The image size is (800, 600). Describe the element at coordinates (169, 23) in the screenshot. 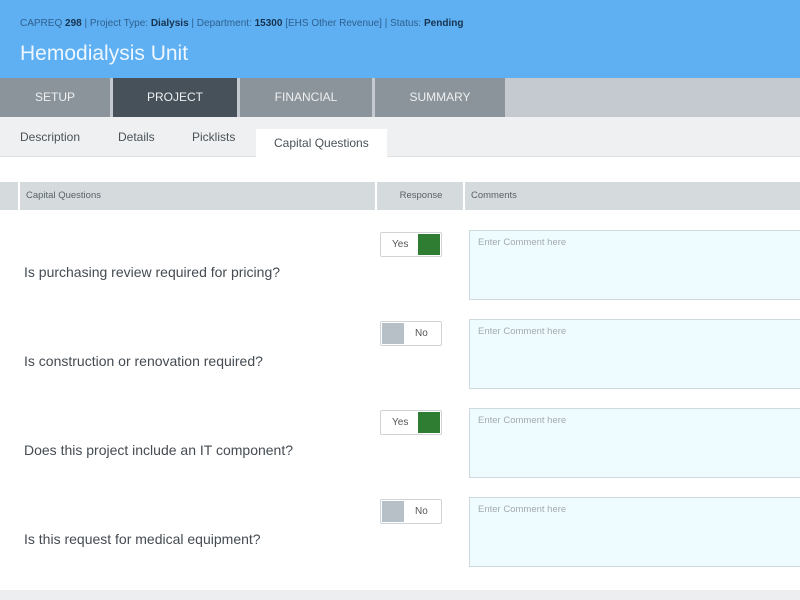

I see `type-value: Dialysis` at that location.